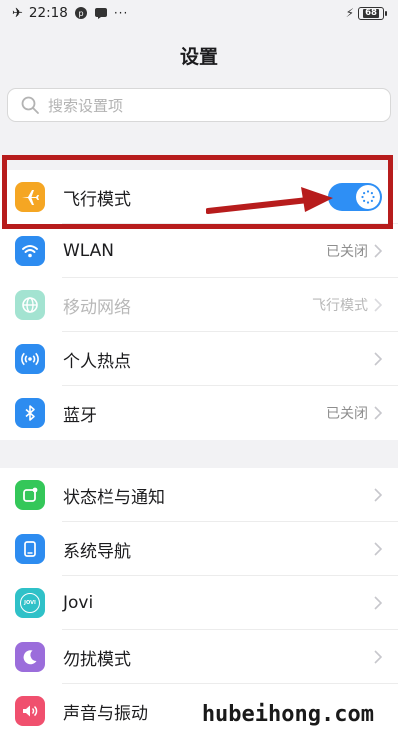 This screenshot has width=398, height=738. Describe the element at coordinates (48, 13) in the screenshot. I see `status-time: 22:18` at that location.